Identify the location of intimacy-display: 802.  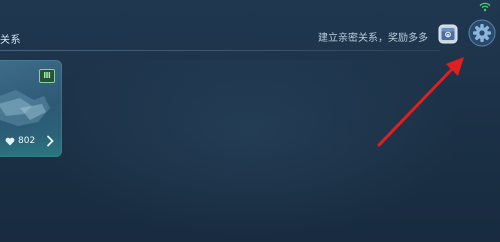
(20, 141).